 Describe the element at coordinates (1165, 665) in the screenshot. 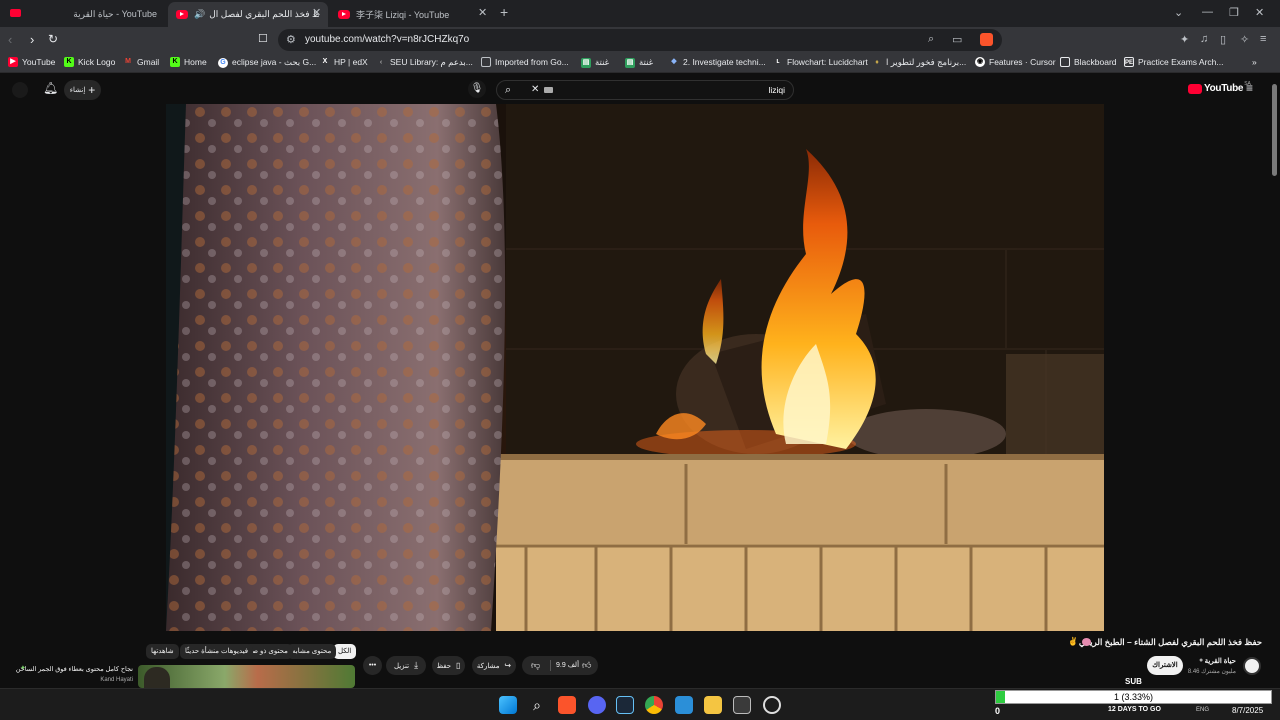

I see `subscribe-button: الاشتراك` at that location.